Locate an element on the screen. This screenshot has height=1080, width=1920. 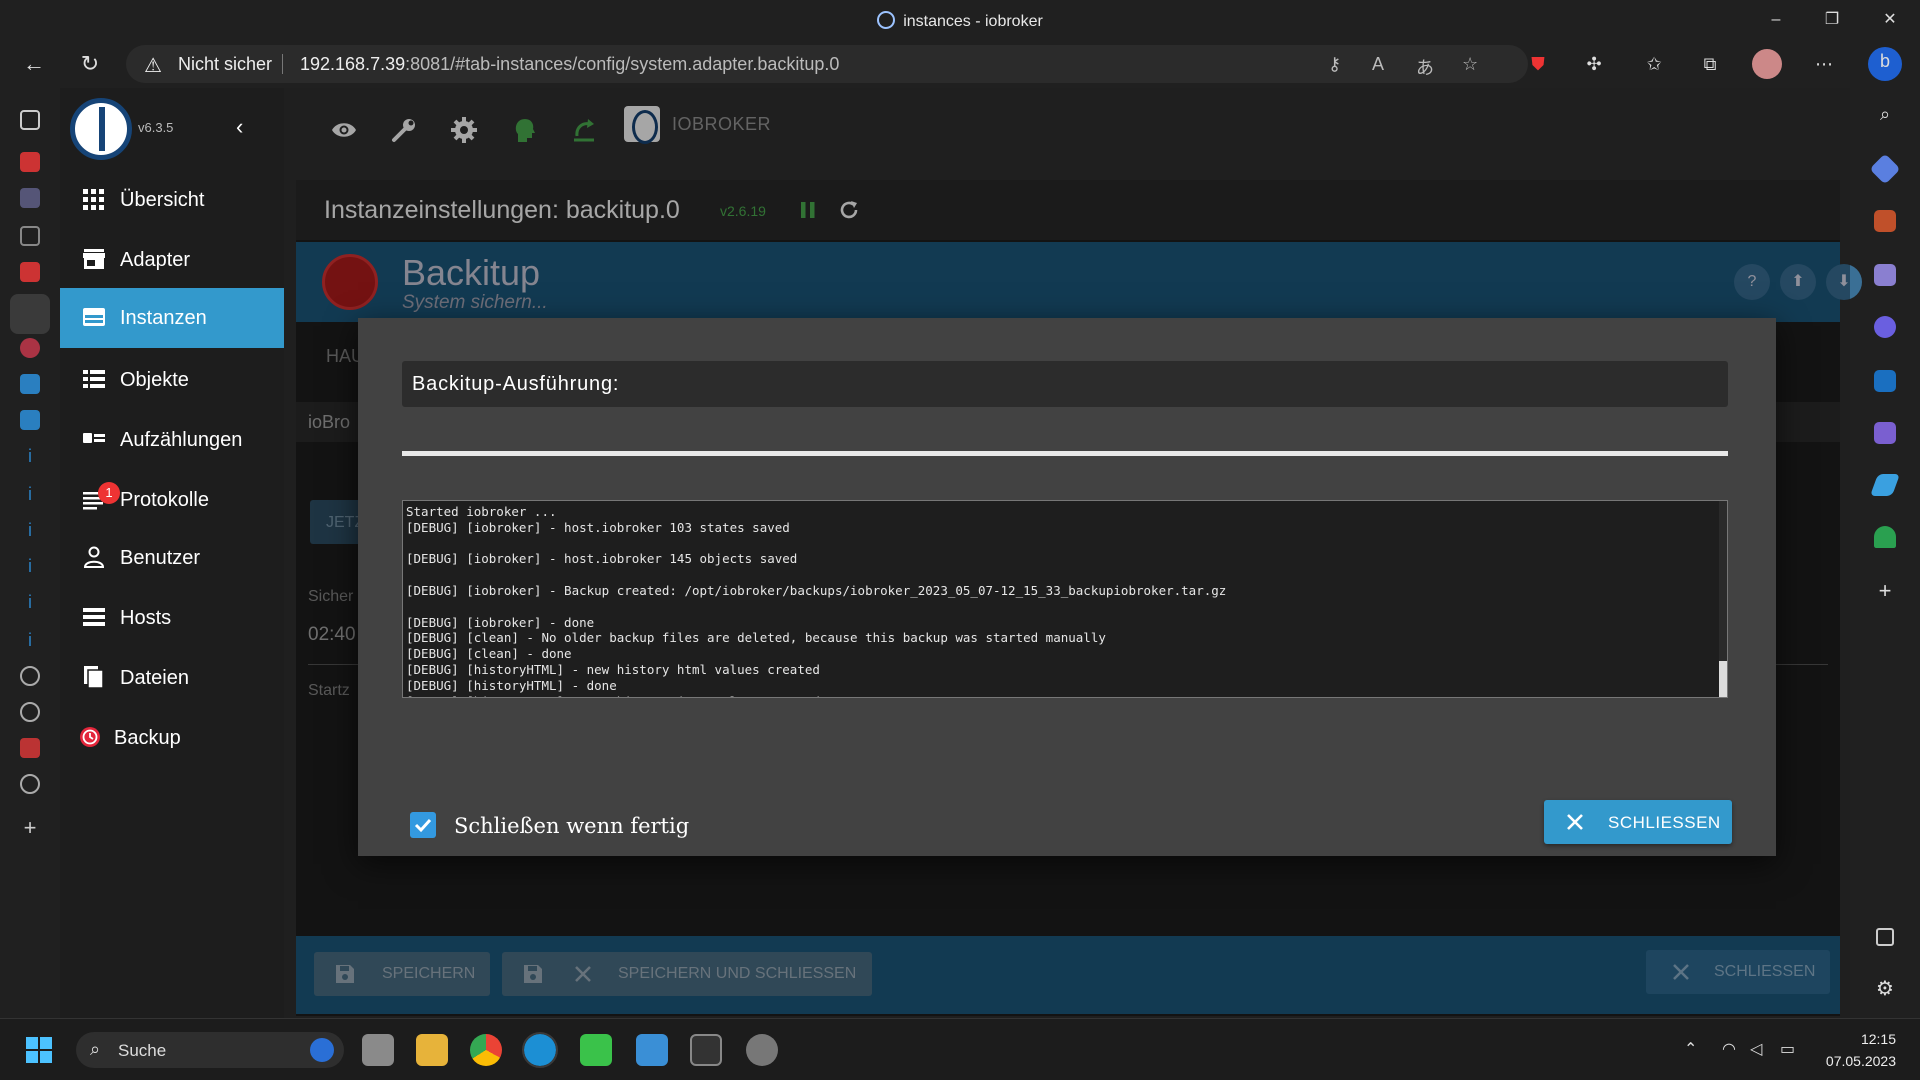
add-sidebar-app-icon: + is located at coordinates (1885, 591).